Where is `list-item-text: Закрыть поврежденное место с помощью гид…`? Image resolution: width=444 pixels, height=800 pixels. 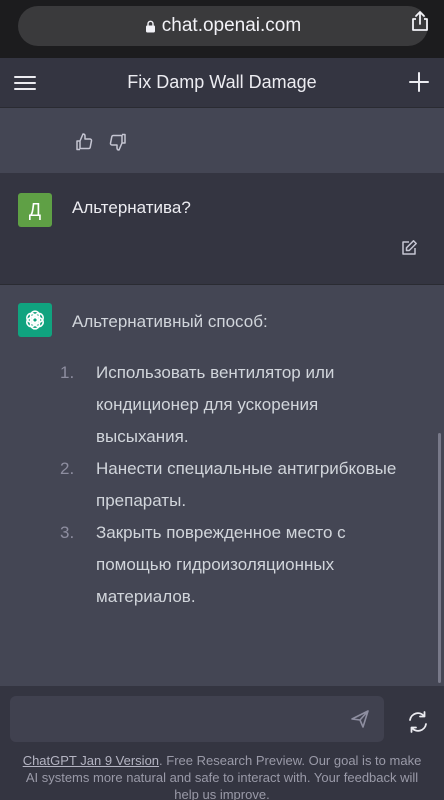 list-item-text: Закрыть поврежденное место с помощью гид… is located at coordinates (221, 564).